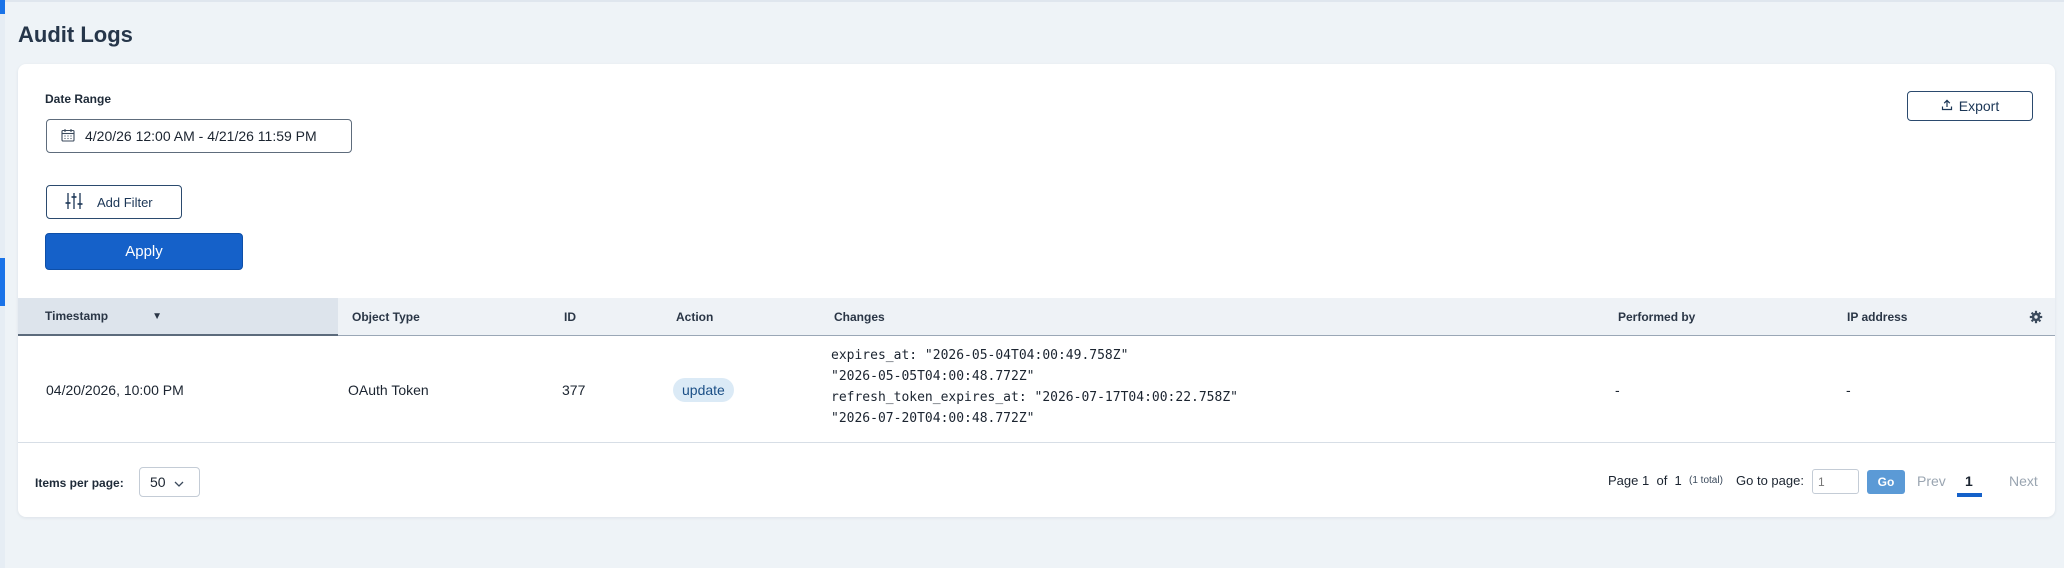 This screenshot has width=2064, height=568. What do you see at coordinates (1886, 482) in the screenshot?
I see `go-button: Go` at bounding box center [1886, 482].